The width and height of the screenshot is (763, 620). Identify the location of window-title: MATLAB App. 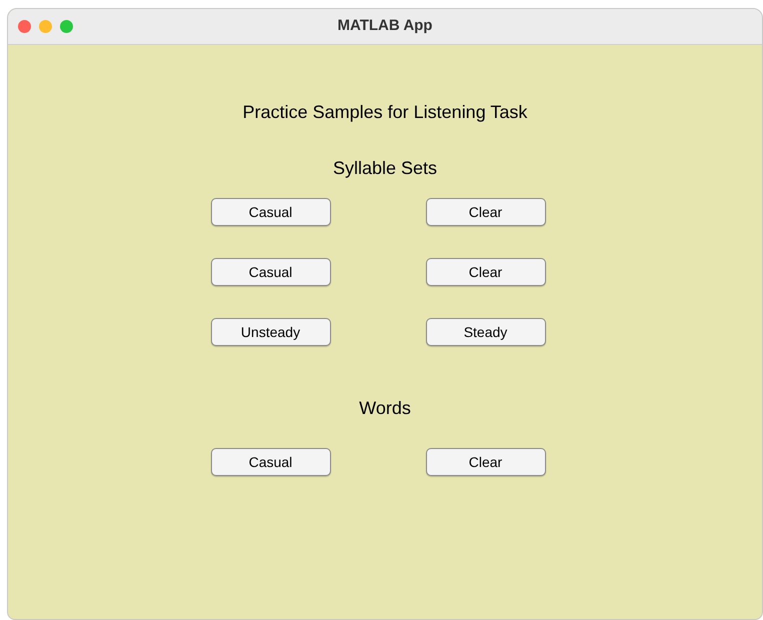
(385, 26).